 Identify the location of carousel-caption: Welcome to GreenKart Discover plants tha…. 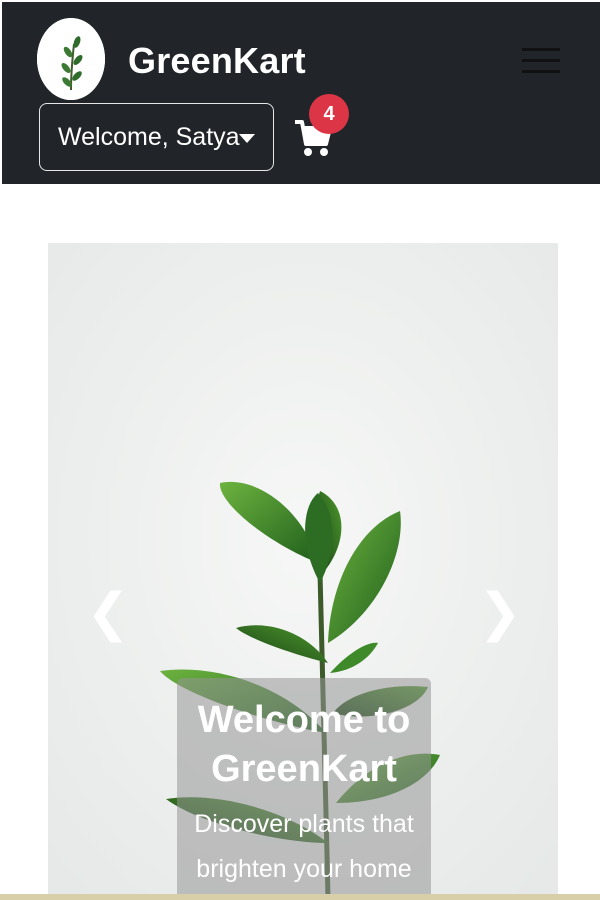
(304, 789).